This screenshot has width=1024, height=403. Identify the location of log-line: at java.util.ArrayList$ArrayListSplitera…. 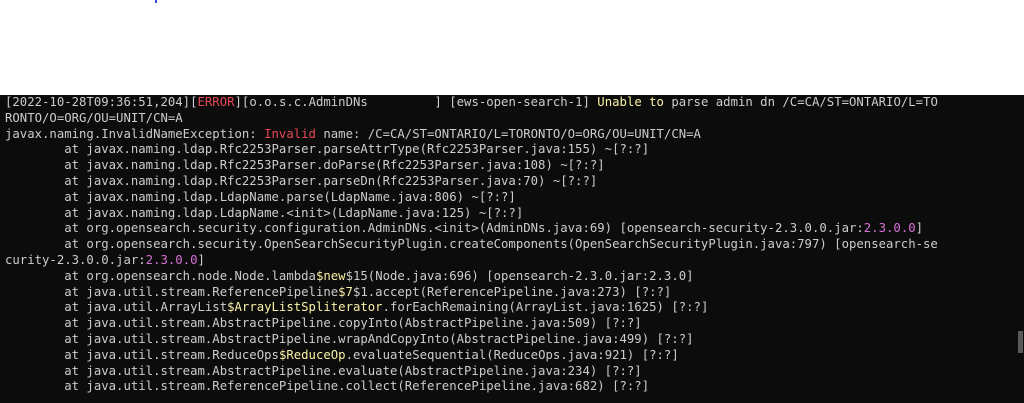
(511, 308).